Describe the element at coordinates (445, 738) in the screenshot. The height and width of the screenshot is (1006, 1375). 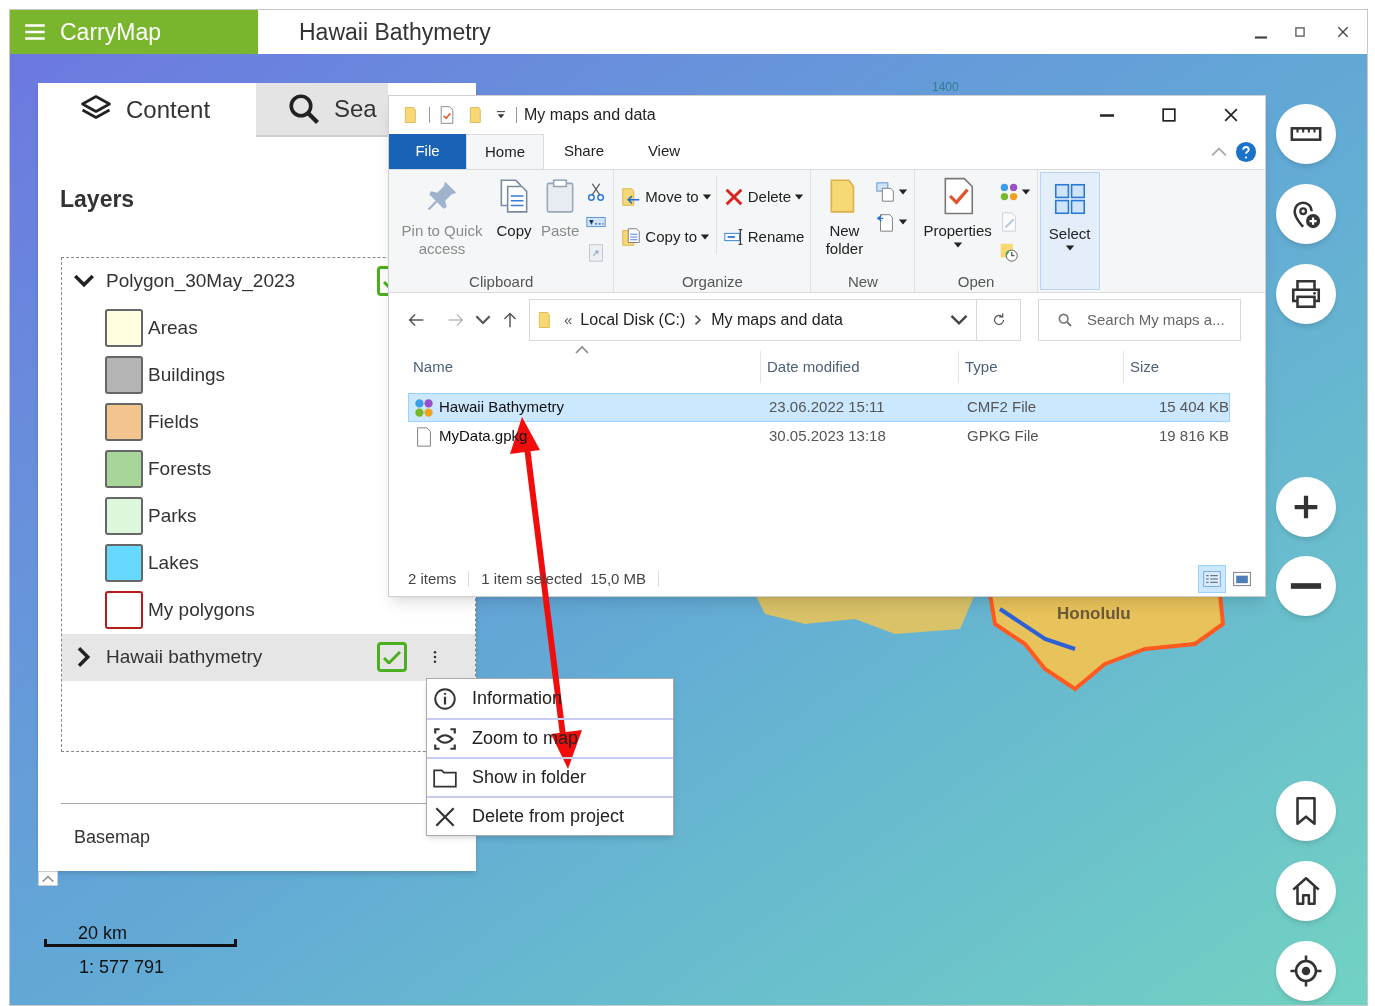
I see `zoom-frame-icon` at that location.